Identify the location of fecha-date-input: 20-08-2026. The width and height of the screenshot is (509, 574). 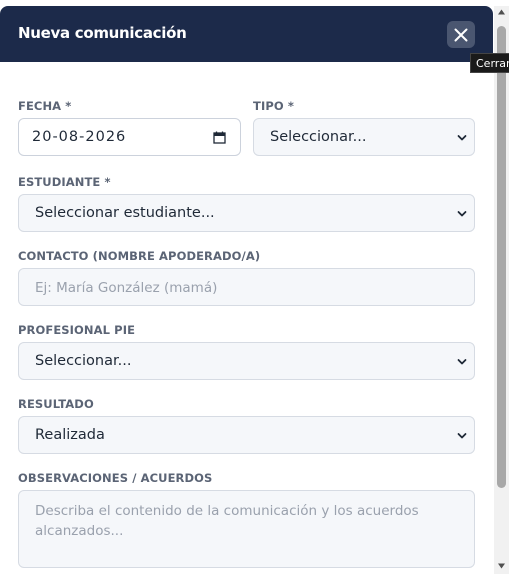
(129, 137).